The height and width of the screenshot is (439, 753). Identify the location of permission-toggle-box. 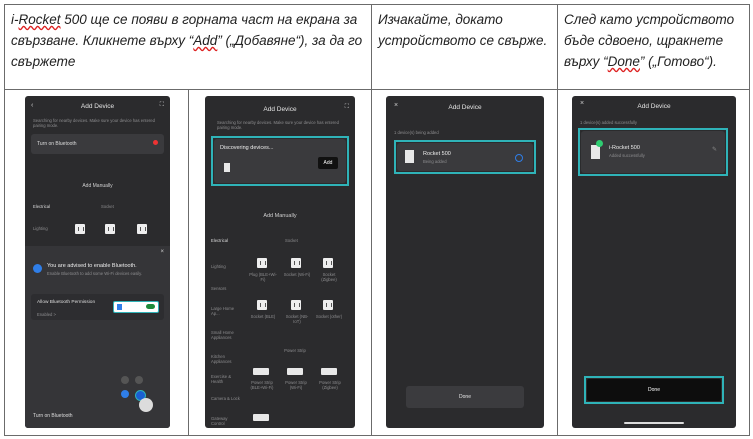
(136, 307).